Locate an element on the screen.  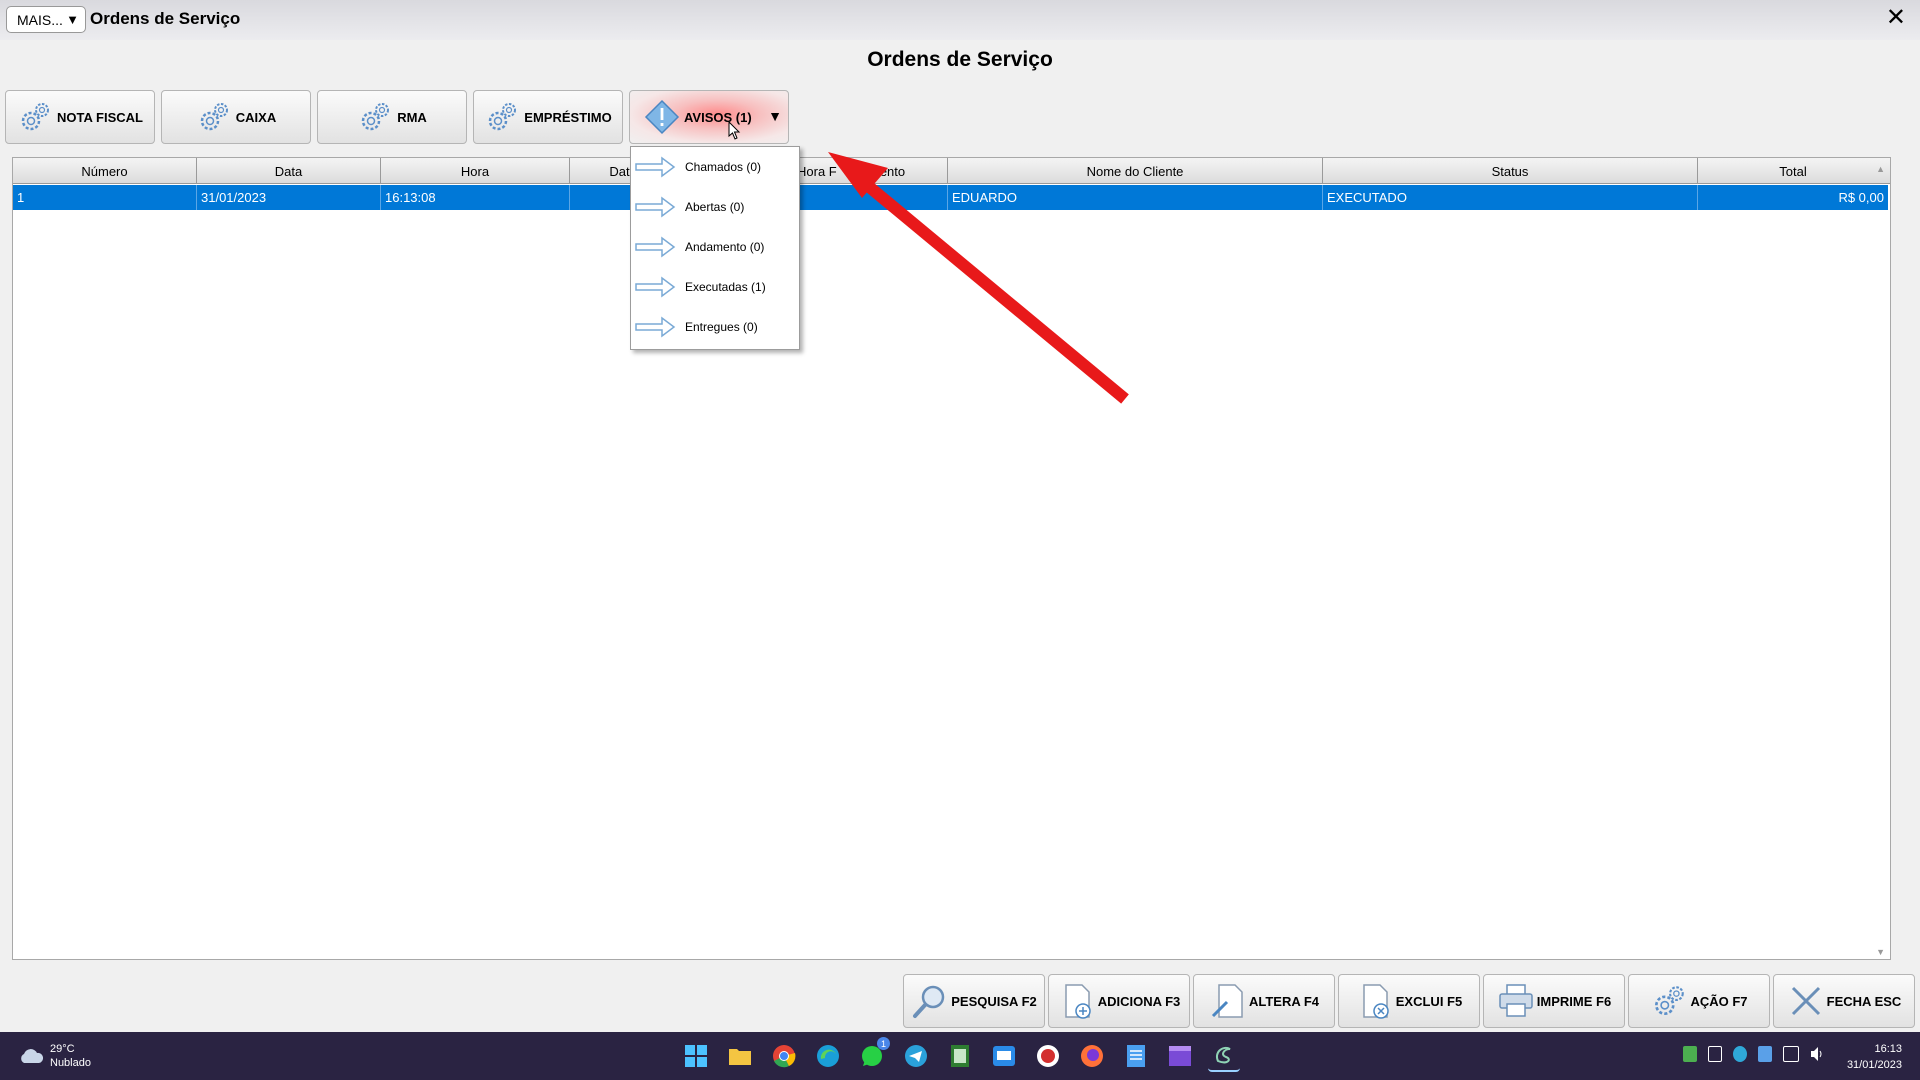
cell-hora: 16:13:08 is located at coordinates (475, 197).